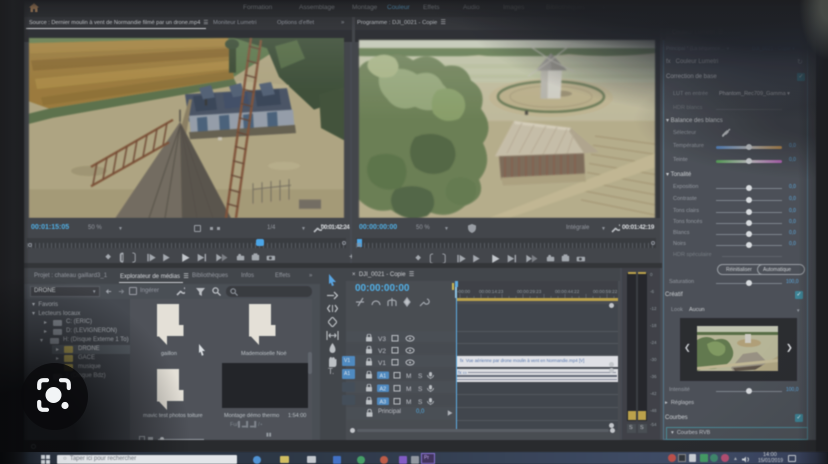 The image size is (828, 464). Describe the element at coordinates (383, 377) in the screenshot. I see `svg-text: A1` at that location.